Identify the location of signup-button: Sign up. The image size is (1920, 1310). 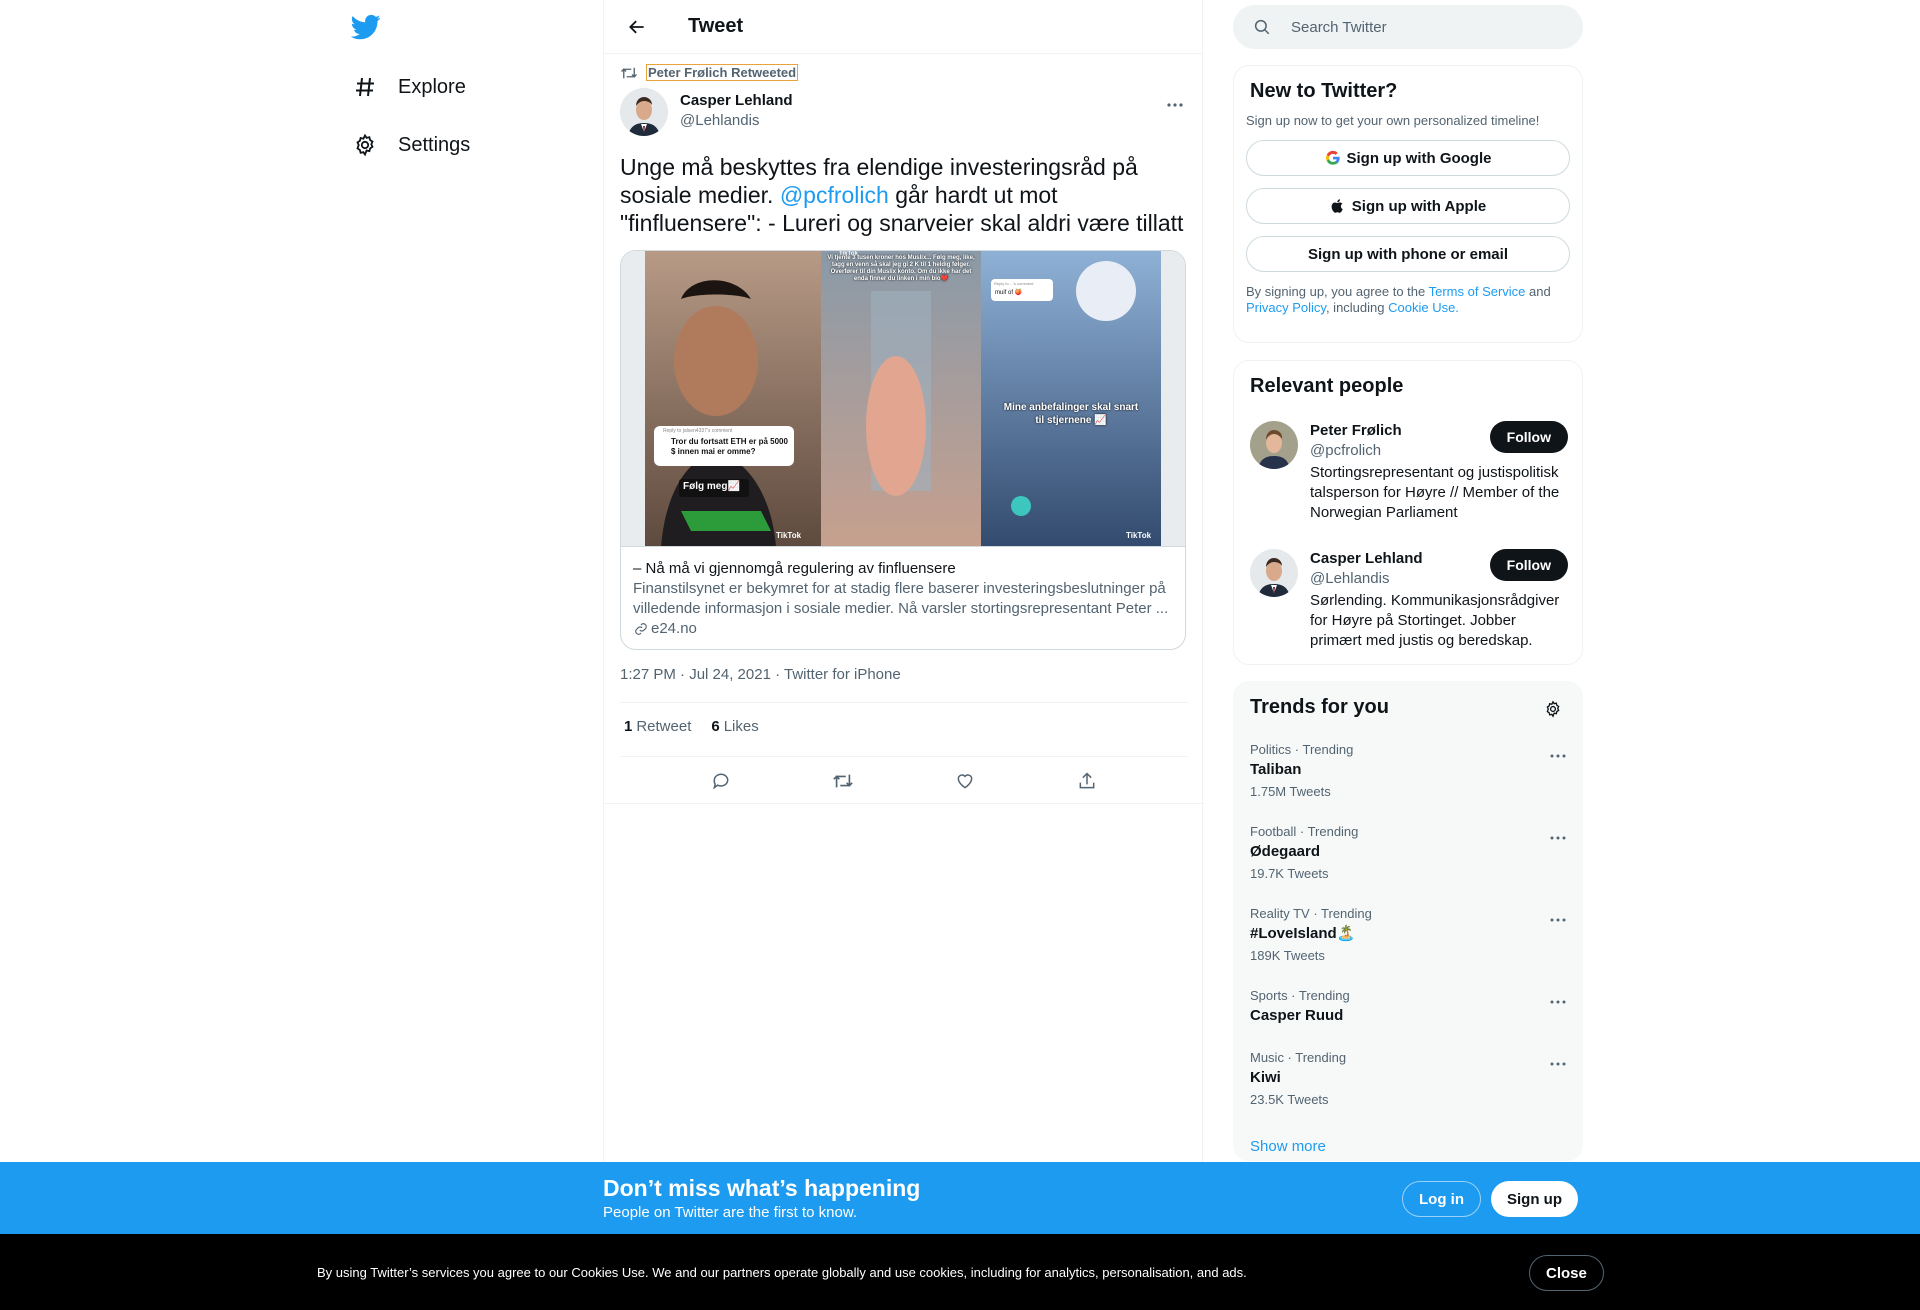
(1534, 1199).